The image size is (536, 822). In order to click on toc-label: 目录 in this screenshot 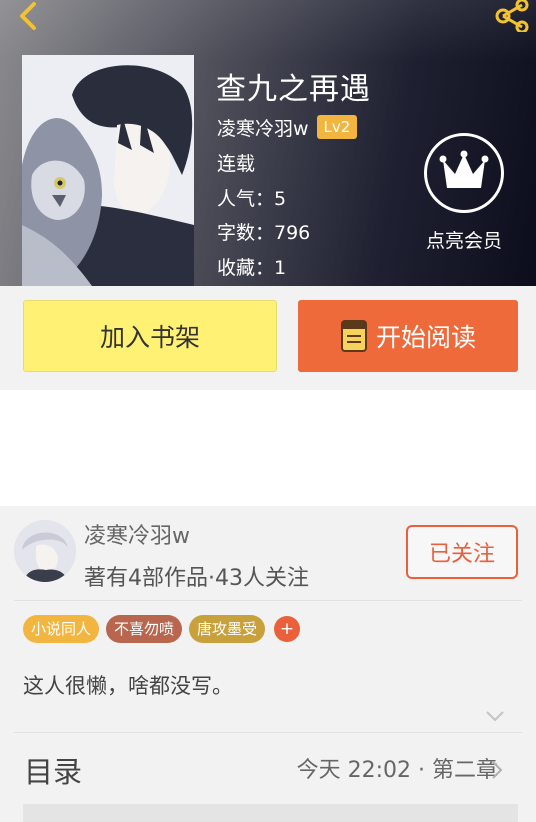, I will do `click(53, 770)`.